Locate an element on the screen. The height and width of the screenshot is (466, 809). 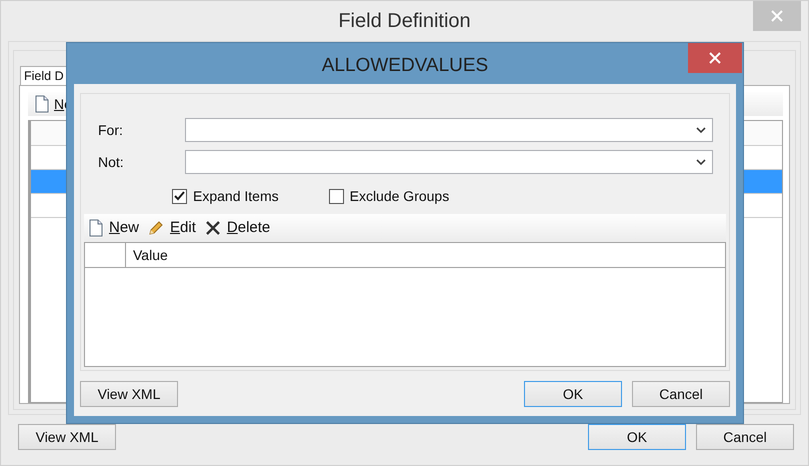
toolbar-button: New is located at coordinates (114, 227).